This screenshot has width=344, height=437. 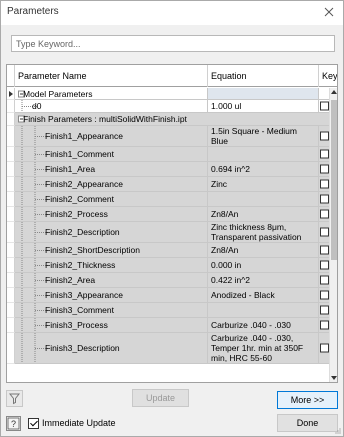 What do you see at coordinates (172, 154) in the screenshot?
I see `parameter-row: Finish1_Comment` at bounding box center [172, 154].